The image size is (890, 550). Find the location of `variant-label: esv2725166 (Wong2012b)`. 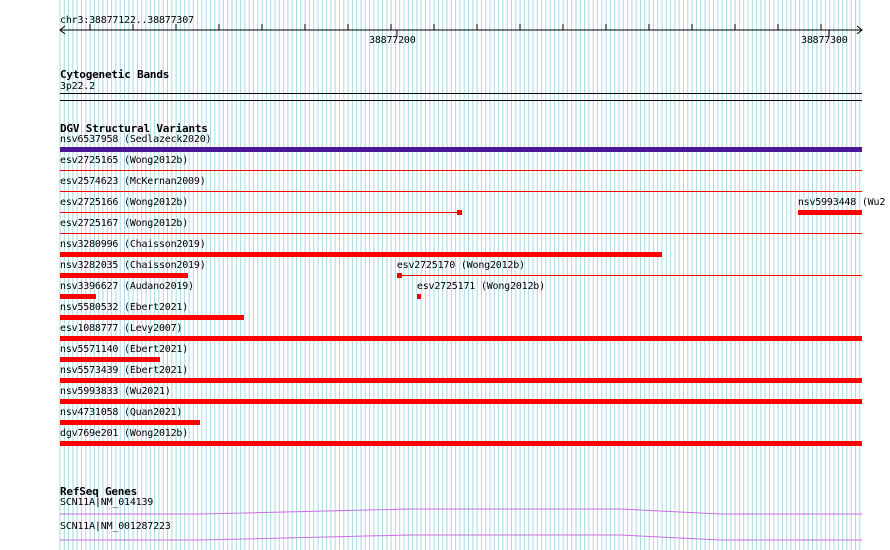

variant-label: esv2725166 (Wong2012b) is located at coordinates (124, 203).